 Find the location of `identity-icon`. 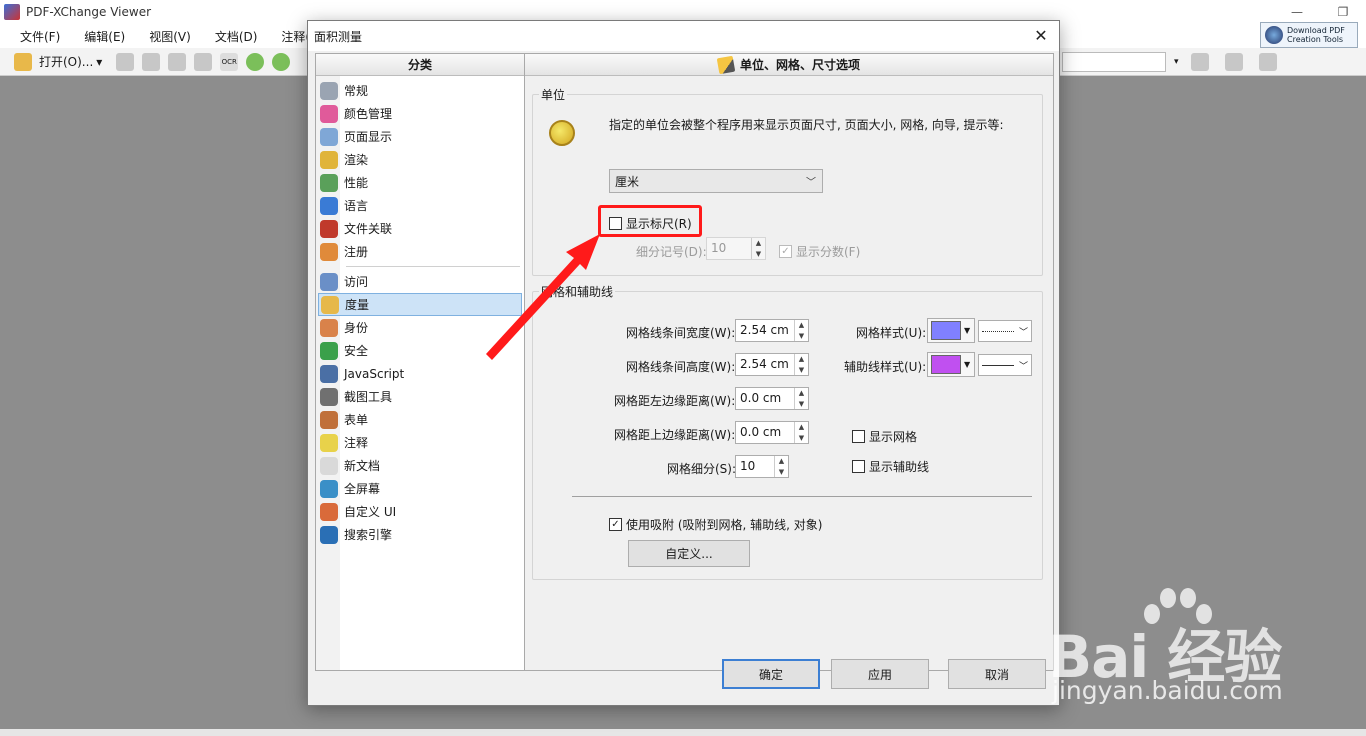

identity-icon is located at coordinates (329, 327).